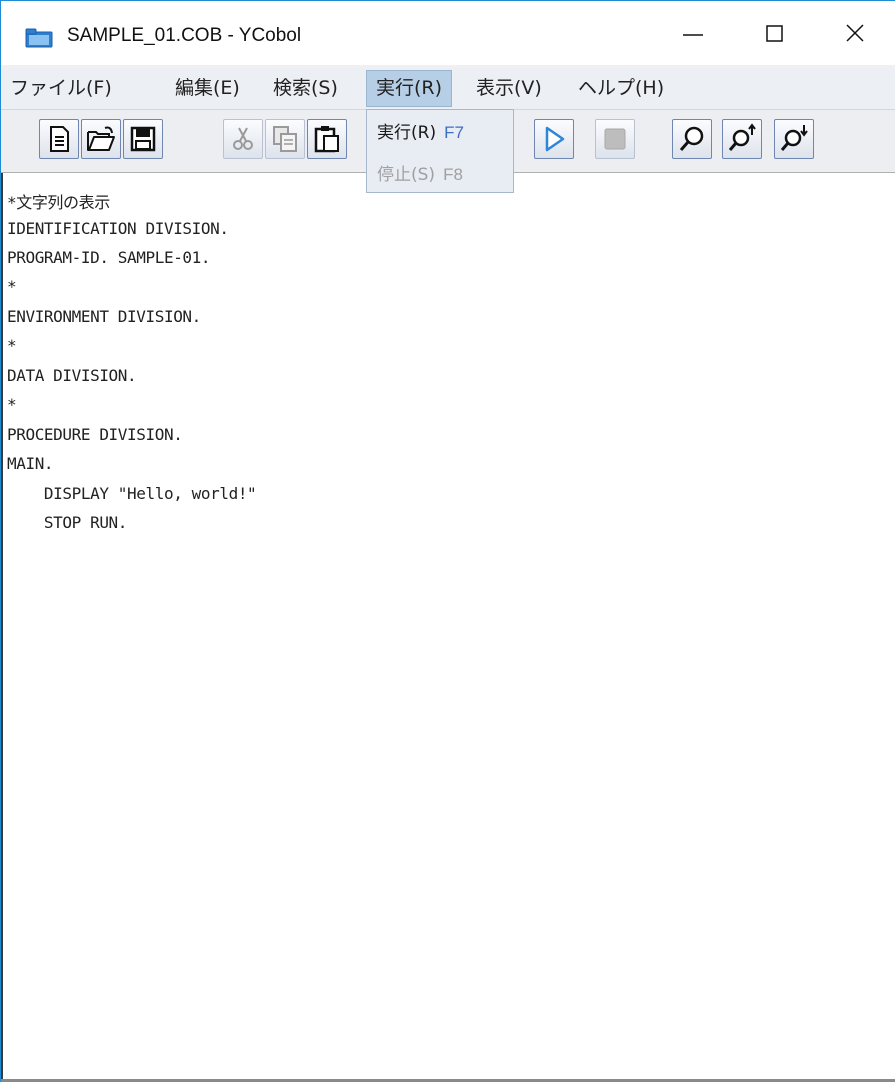  What do you see at coordinates (184, 35) in the screenshot?
I see `window-title: SAMPLE_01.COB - YCobol` at bounding box center [184, 35].